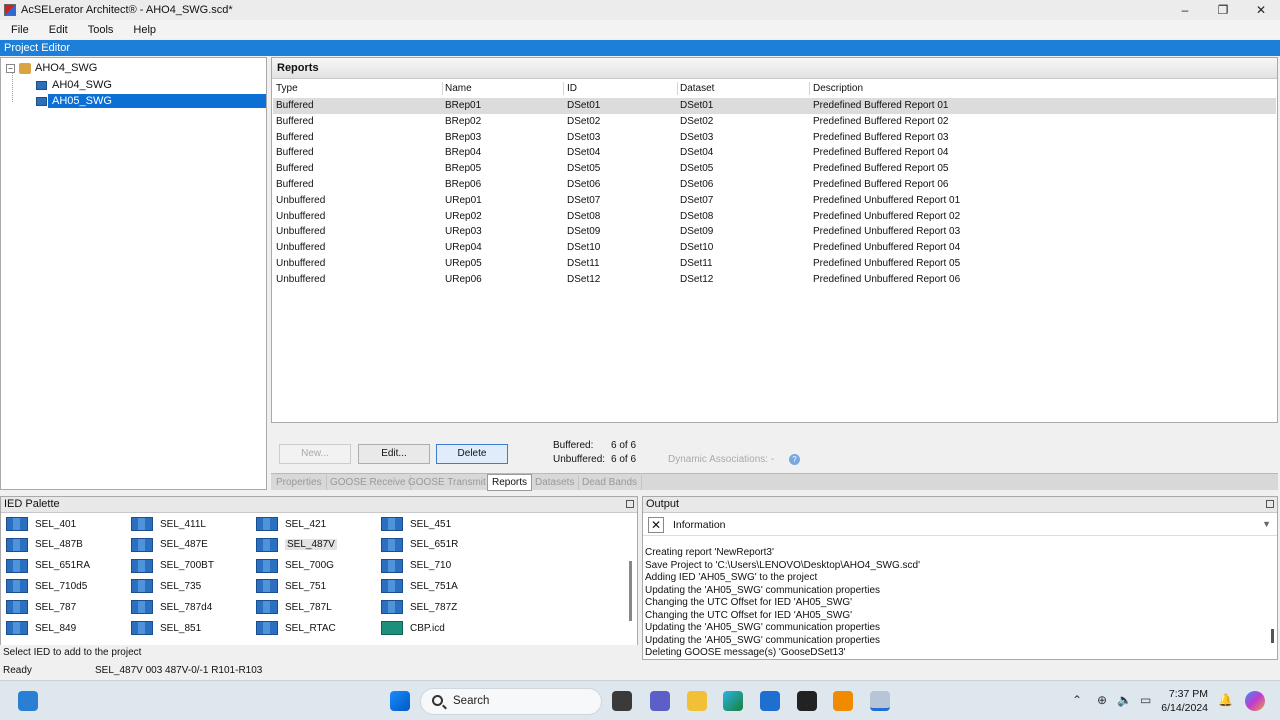 The height and width of the screenshot is (720, 1280). I want to click on palette-item: SEL_487E, so click(169, 545).